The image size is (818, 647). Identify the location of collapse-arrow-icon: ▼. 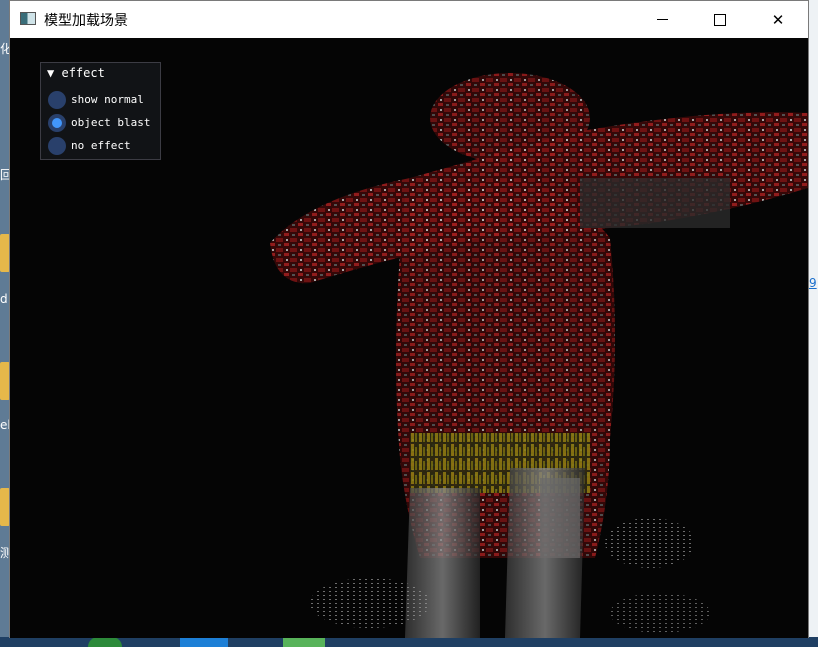
(50, 73).